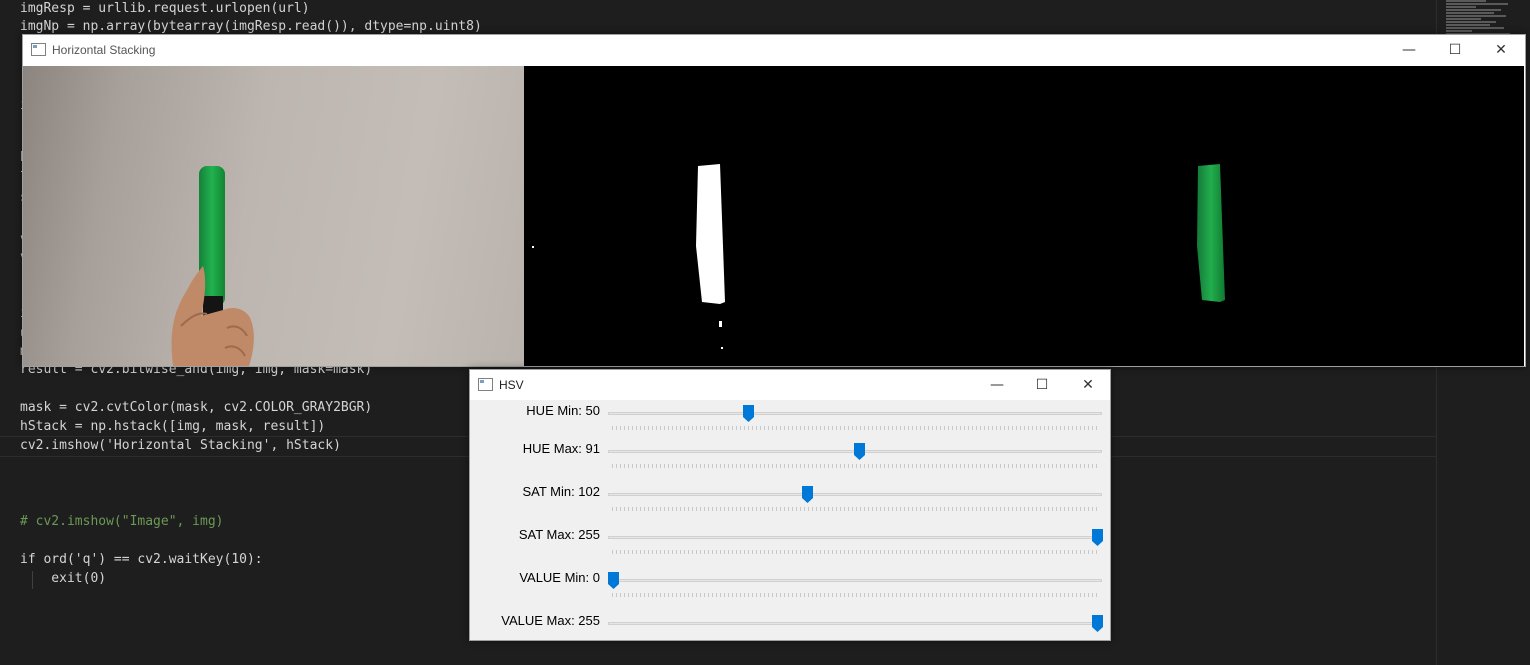 This screenshot has width=1530, height=665. I want to click on trackbar-sat-max: SAT Max: 255, so click(790, 547).